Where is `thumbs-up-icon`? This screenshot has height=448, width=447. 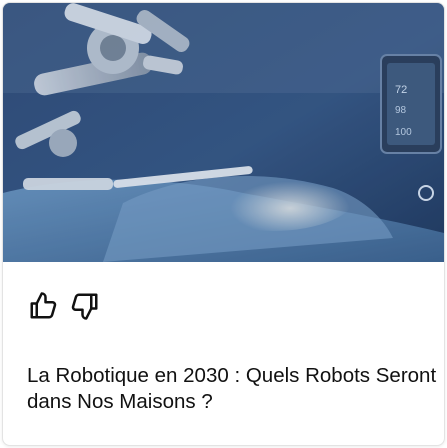 thumbs-up-icon is located at coordinates (43, 305).